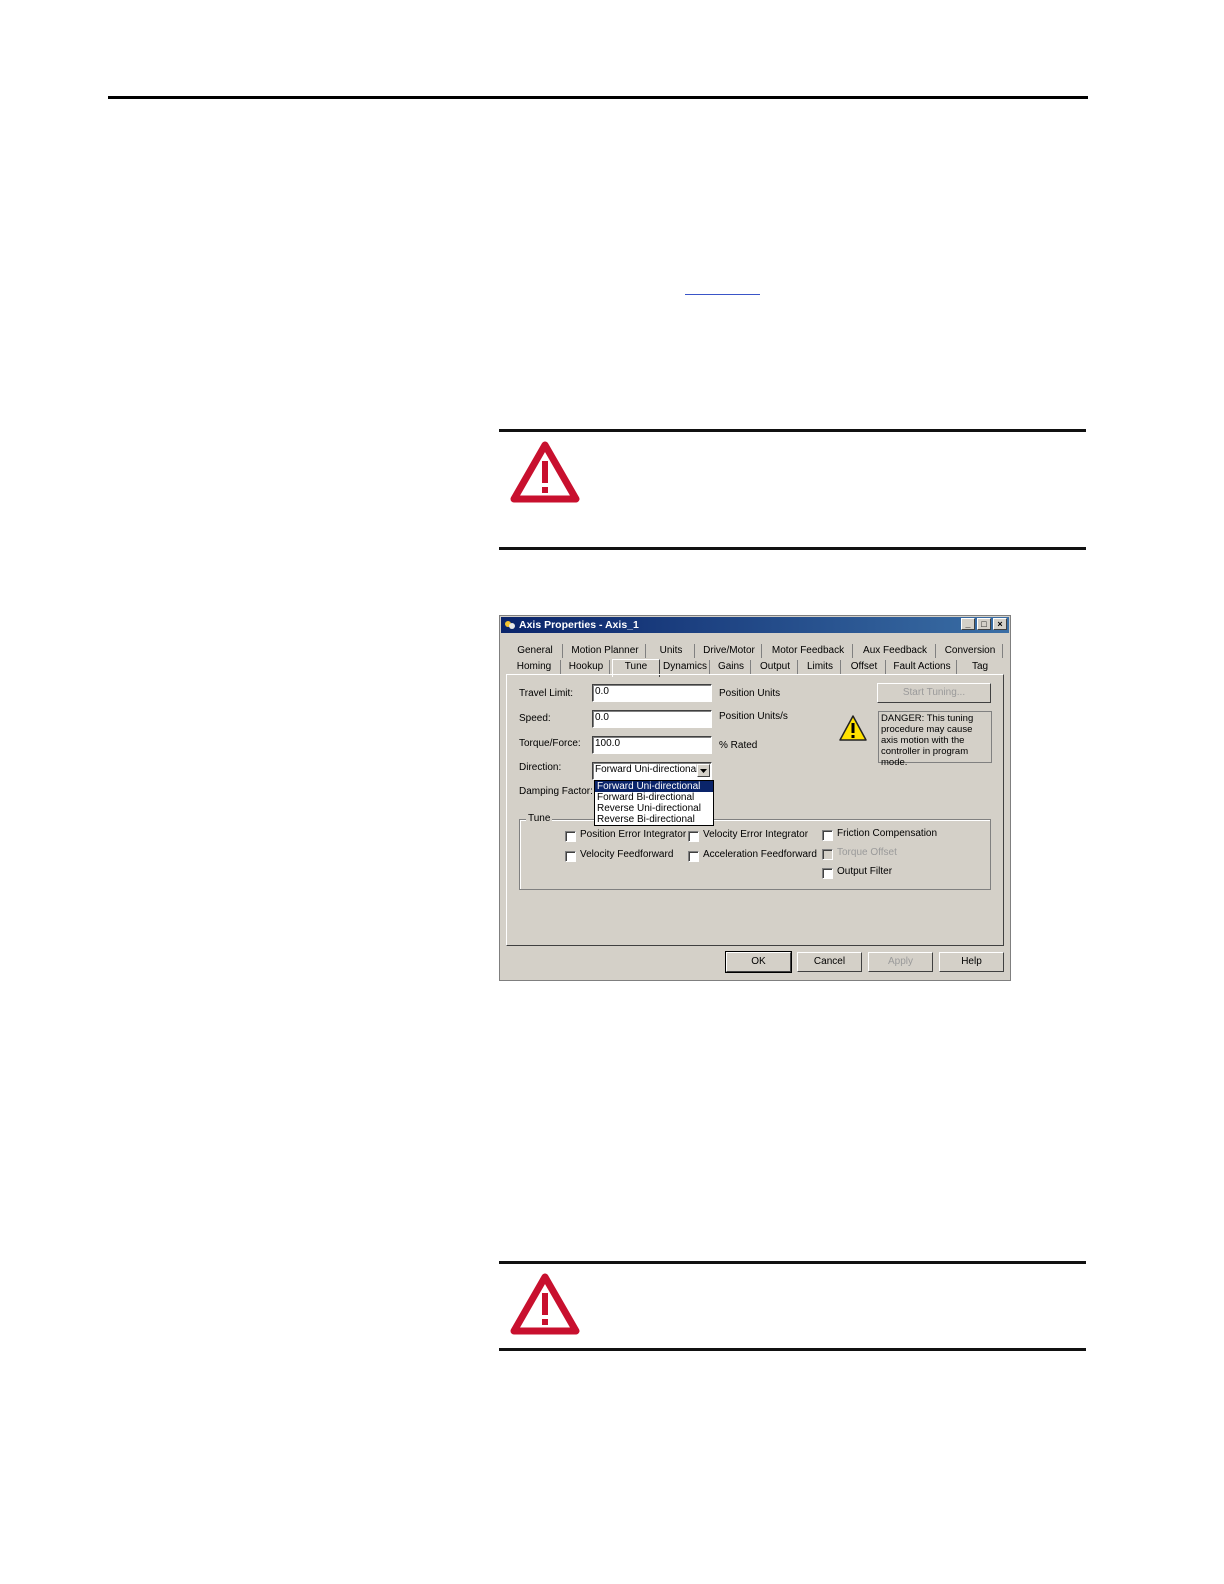  Describe the element at coordinates (722, 294) in the screenshot. I see `hyperlink-underline` at that location.